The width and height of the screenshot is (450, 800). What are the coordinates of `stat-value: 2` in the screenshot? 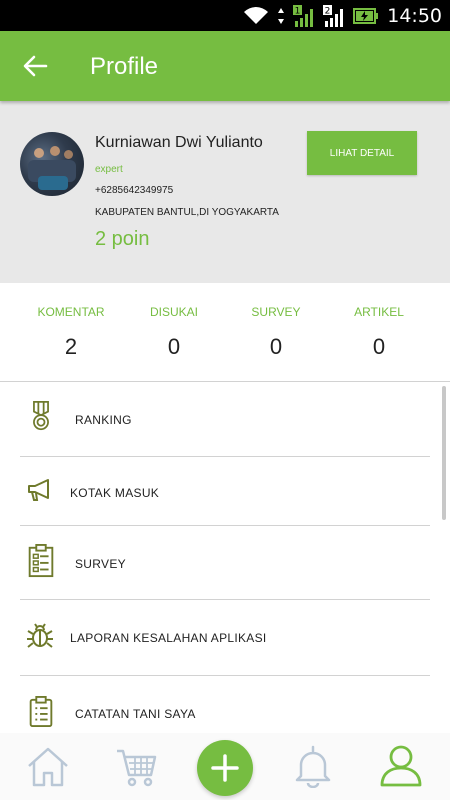 It's located at (71, 346).